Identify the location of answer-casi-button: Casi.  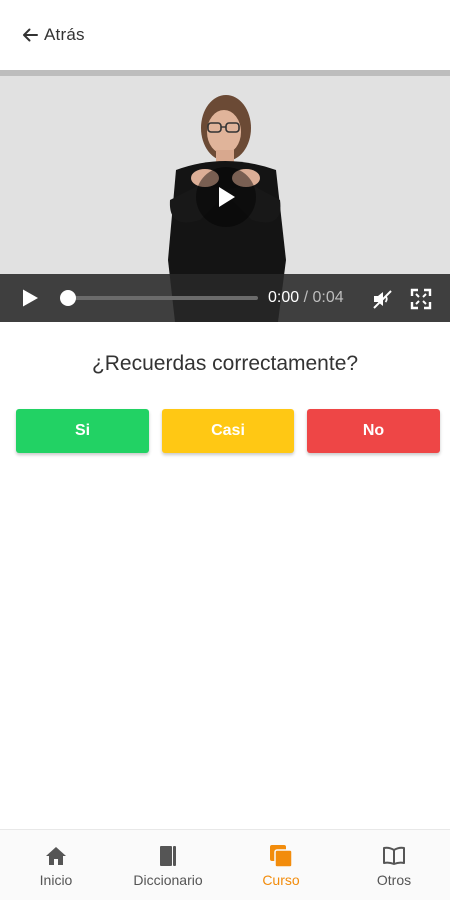
(228, 431).